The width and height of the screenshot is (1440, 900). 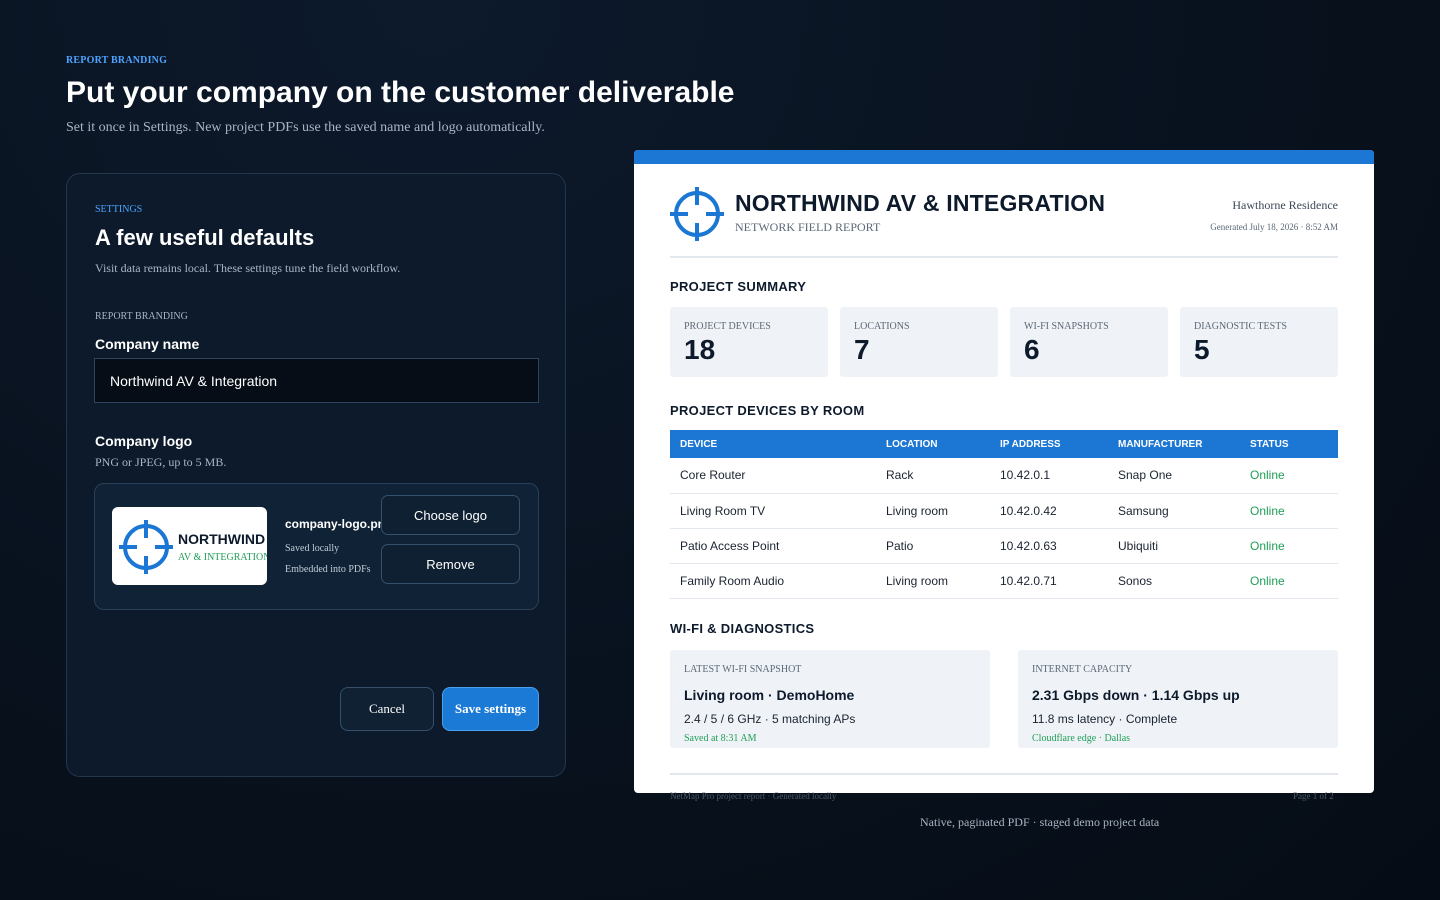 What do you see at coordinates (919, 342) in the screenshot?
I see `stat-locations: LOCATIONS 7` at bounding box center [919, 342].